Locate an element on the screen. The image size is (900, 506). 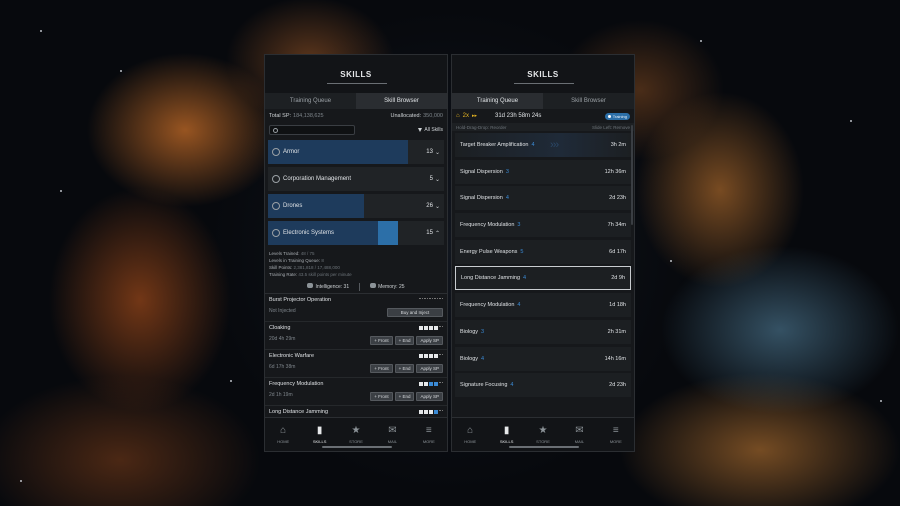
primary-attribute: Intelligence: 31 is located at coordinates (332, 287).